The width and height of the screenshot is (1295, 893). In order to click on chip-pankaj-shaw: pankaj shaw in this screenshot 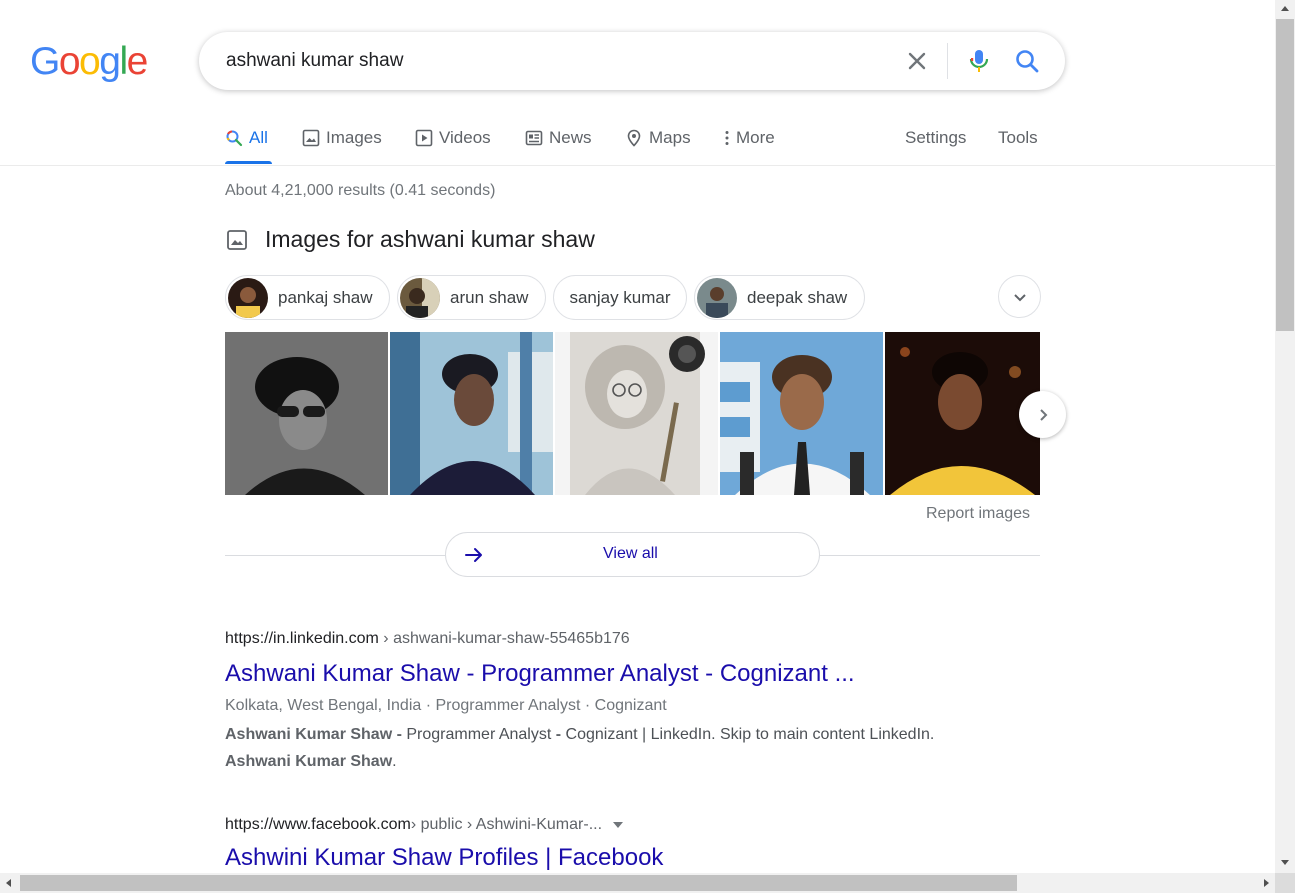, I will do `click(307, 297)`.